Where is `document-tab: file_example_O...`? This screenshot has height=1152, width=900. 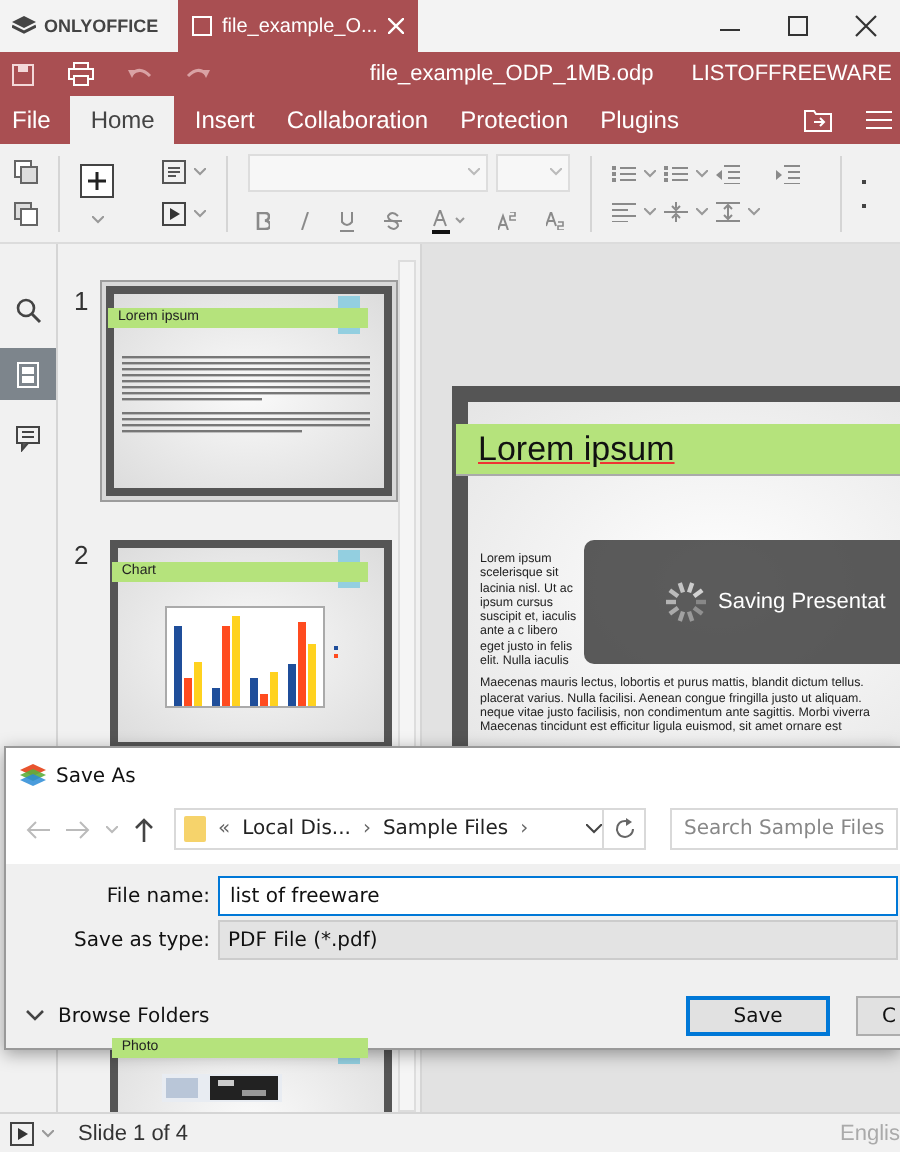 document-tab: file_example_O... is located at coordinates (298, 26).